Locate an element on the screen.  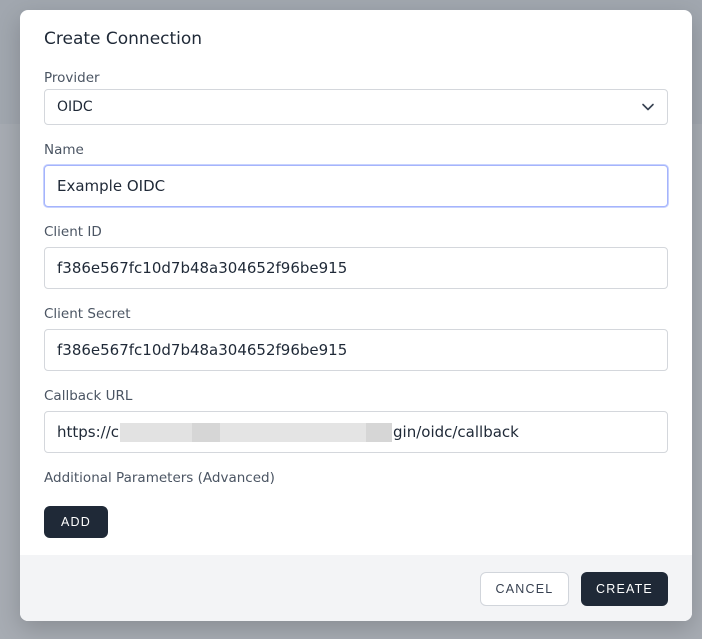
client-id-value: f386e567fc10d7b48a304652f96be915 is located at coordinates (202, 268).